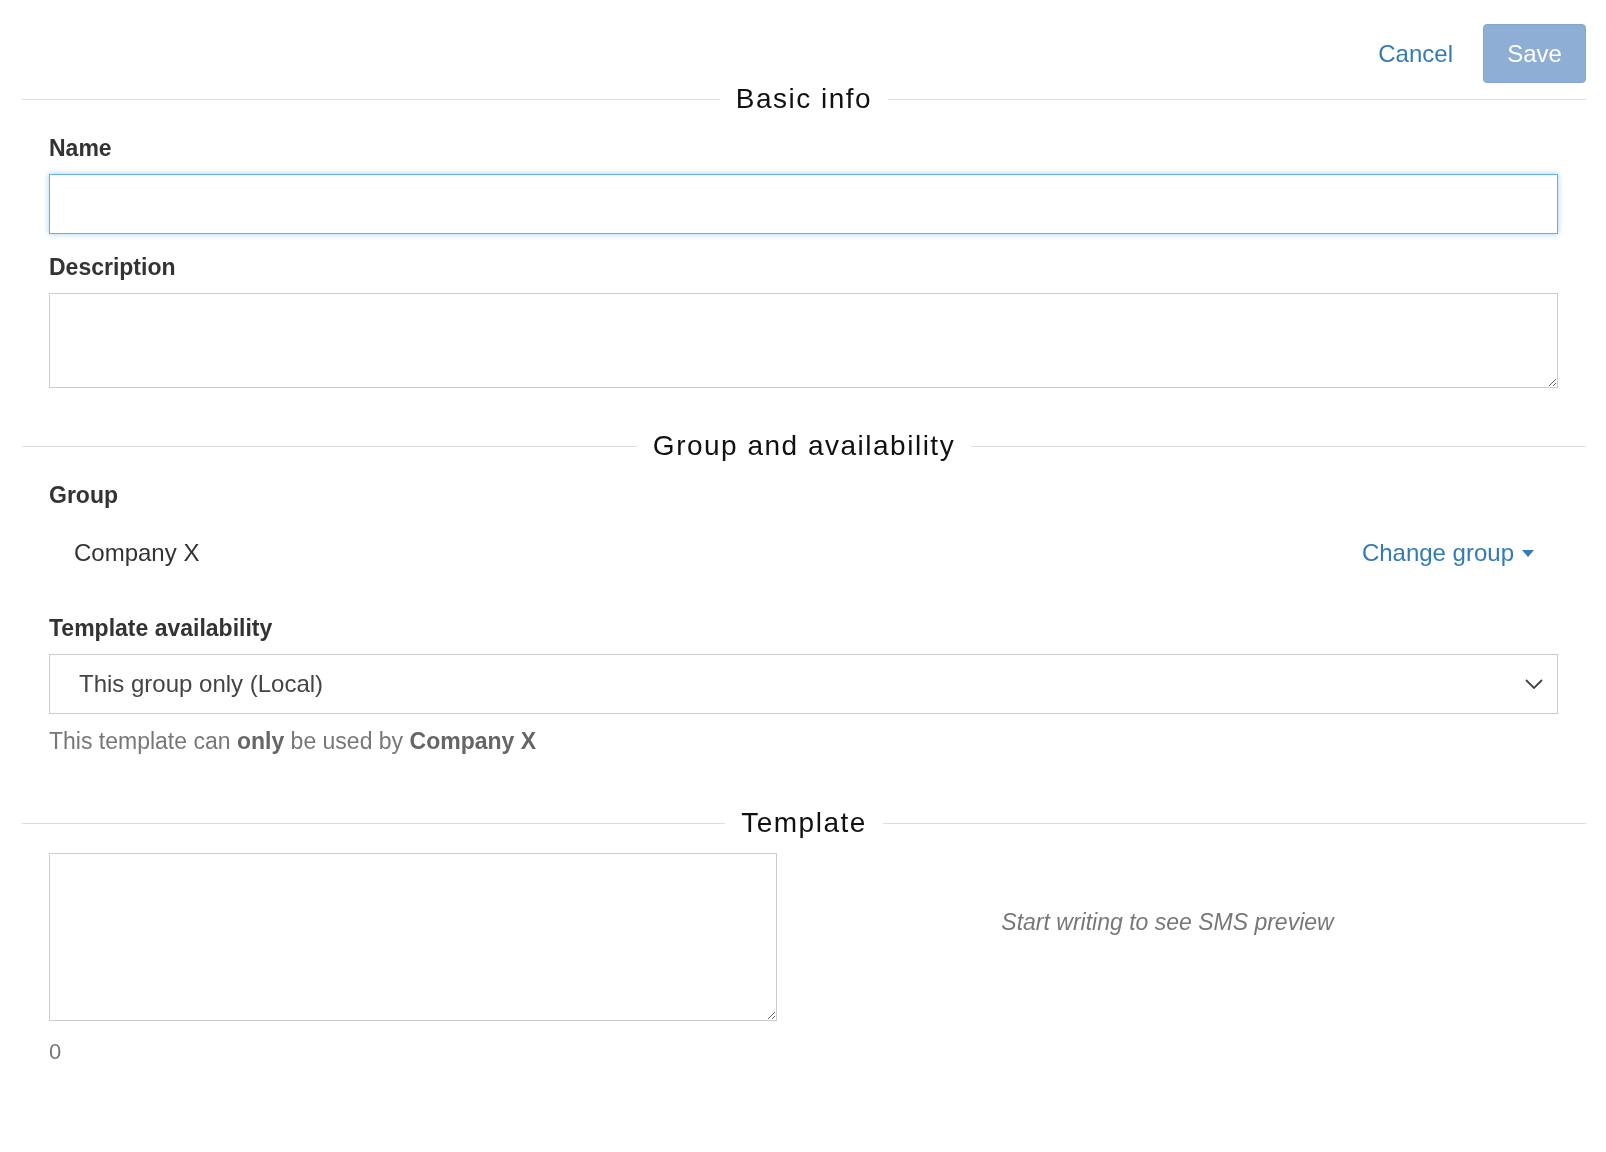 Image resolution: width=1606 pixels, height=1152 pixels. What do you see at coordinates (1447, 553) in the screenshot?
I see `change-group-dropdown: Change group` at bounding box center [1447, 553].